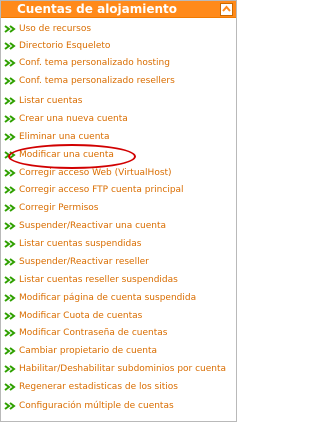  Describe the element at coordinates (226, 9) in the screenshot. I see `collapse-arrow-icon` at that location.